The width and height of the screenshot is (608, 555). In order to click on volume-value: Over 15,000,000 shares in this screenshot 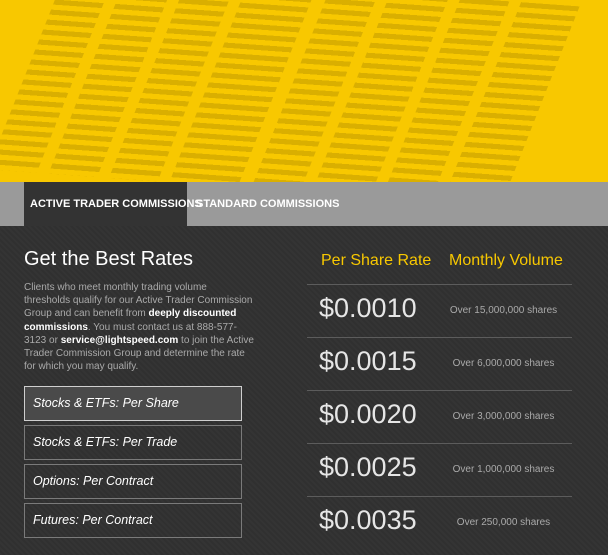, I will do `click(503, 310)`.